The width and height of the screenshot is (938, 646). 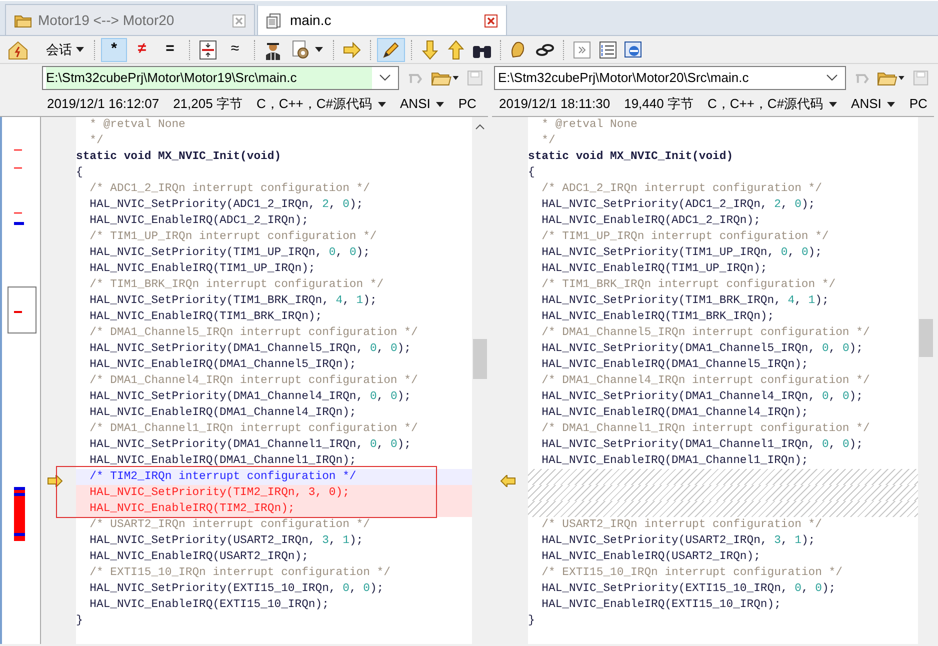 What do you see at coordinates (170, 50) in the screenshot?
I see `filter-button: =` at bounding box center [170, 50].